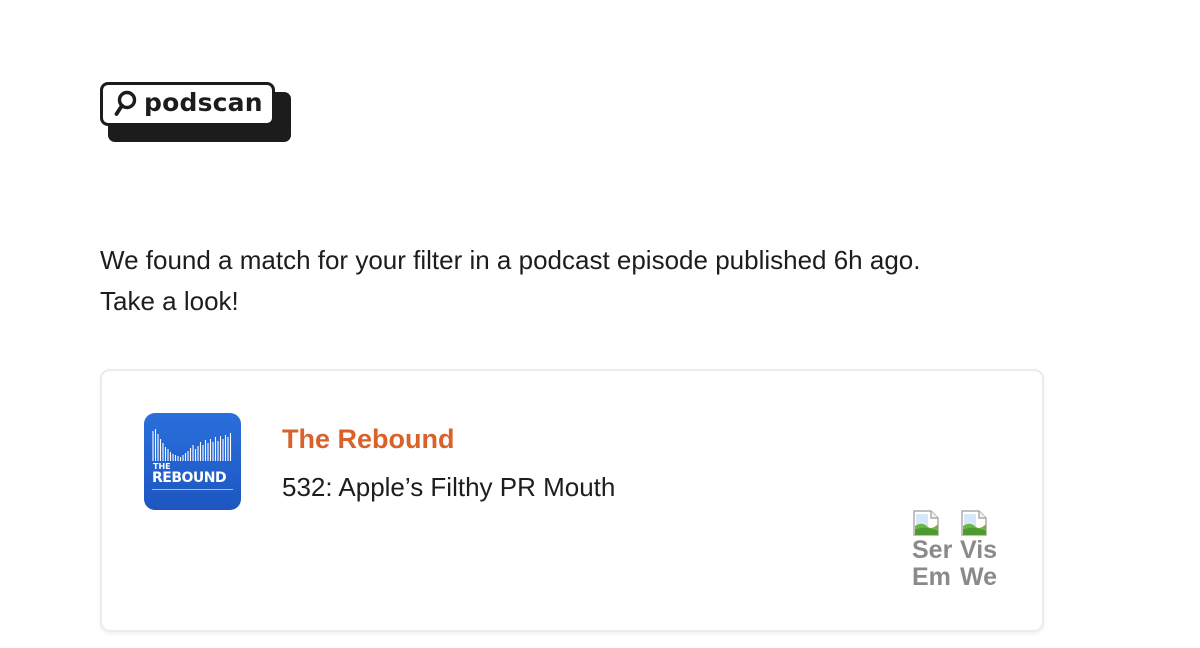 This screenshot has width=1200, height=648. What do you see at coordinates (931, 577) in the screenshot?
I see `image-alt-text: Em` at bounding box center [931, 577].